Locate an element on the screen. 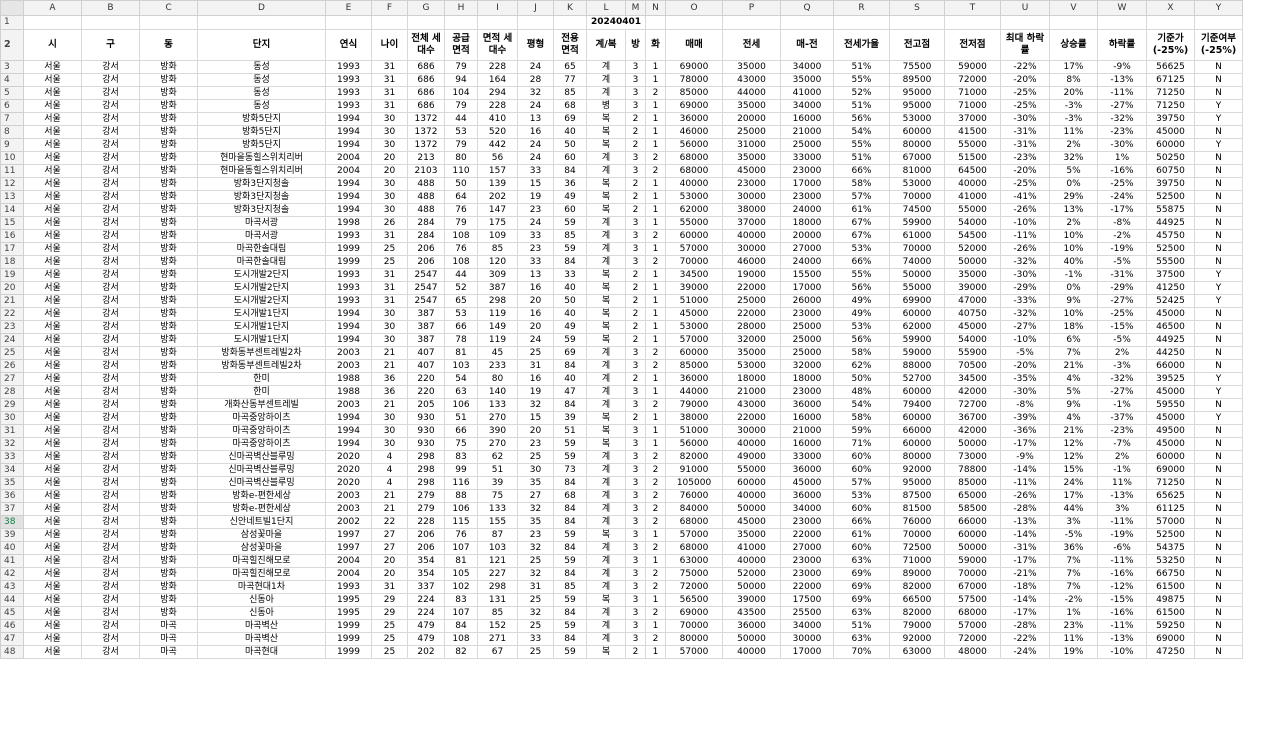 The image size is (1268, 733). row-header: 36 is located at coordinates (12, 496).